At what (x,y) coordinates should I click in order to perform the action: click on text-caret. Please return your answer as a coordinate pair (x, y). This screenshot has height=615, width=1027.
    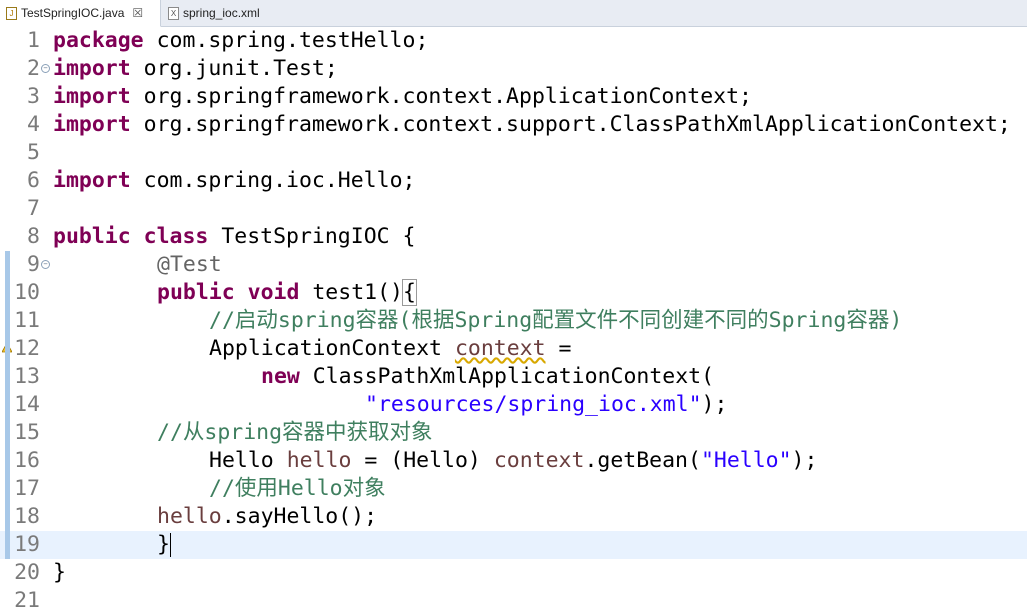
    Looking at the image, I should click on (170, 545).